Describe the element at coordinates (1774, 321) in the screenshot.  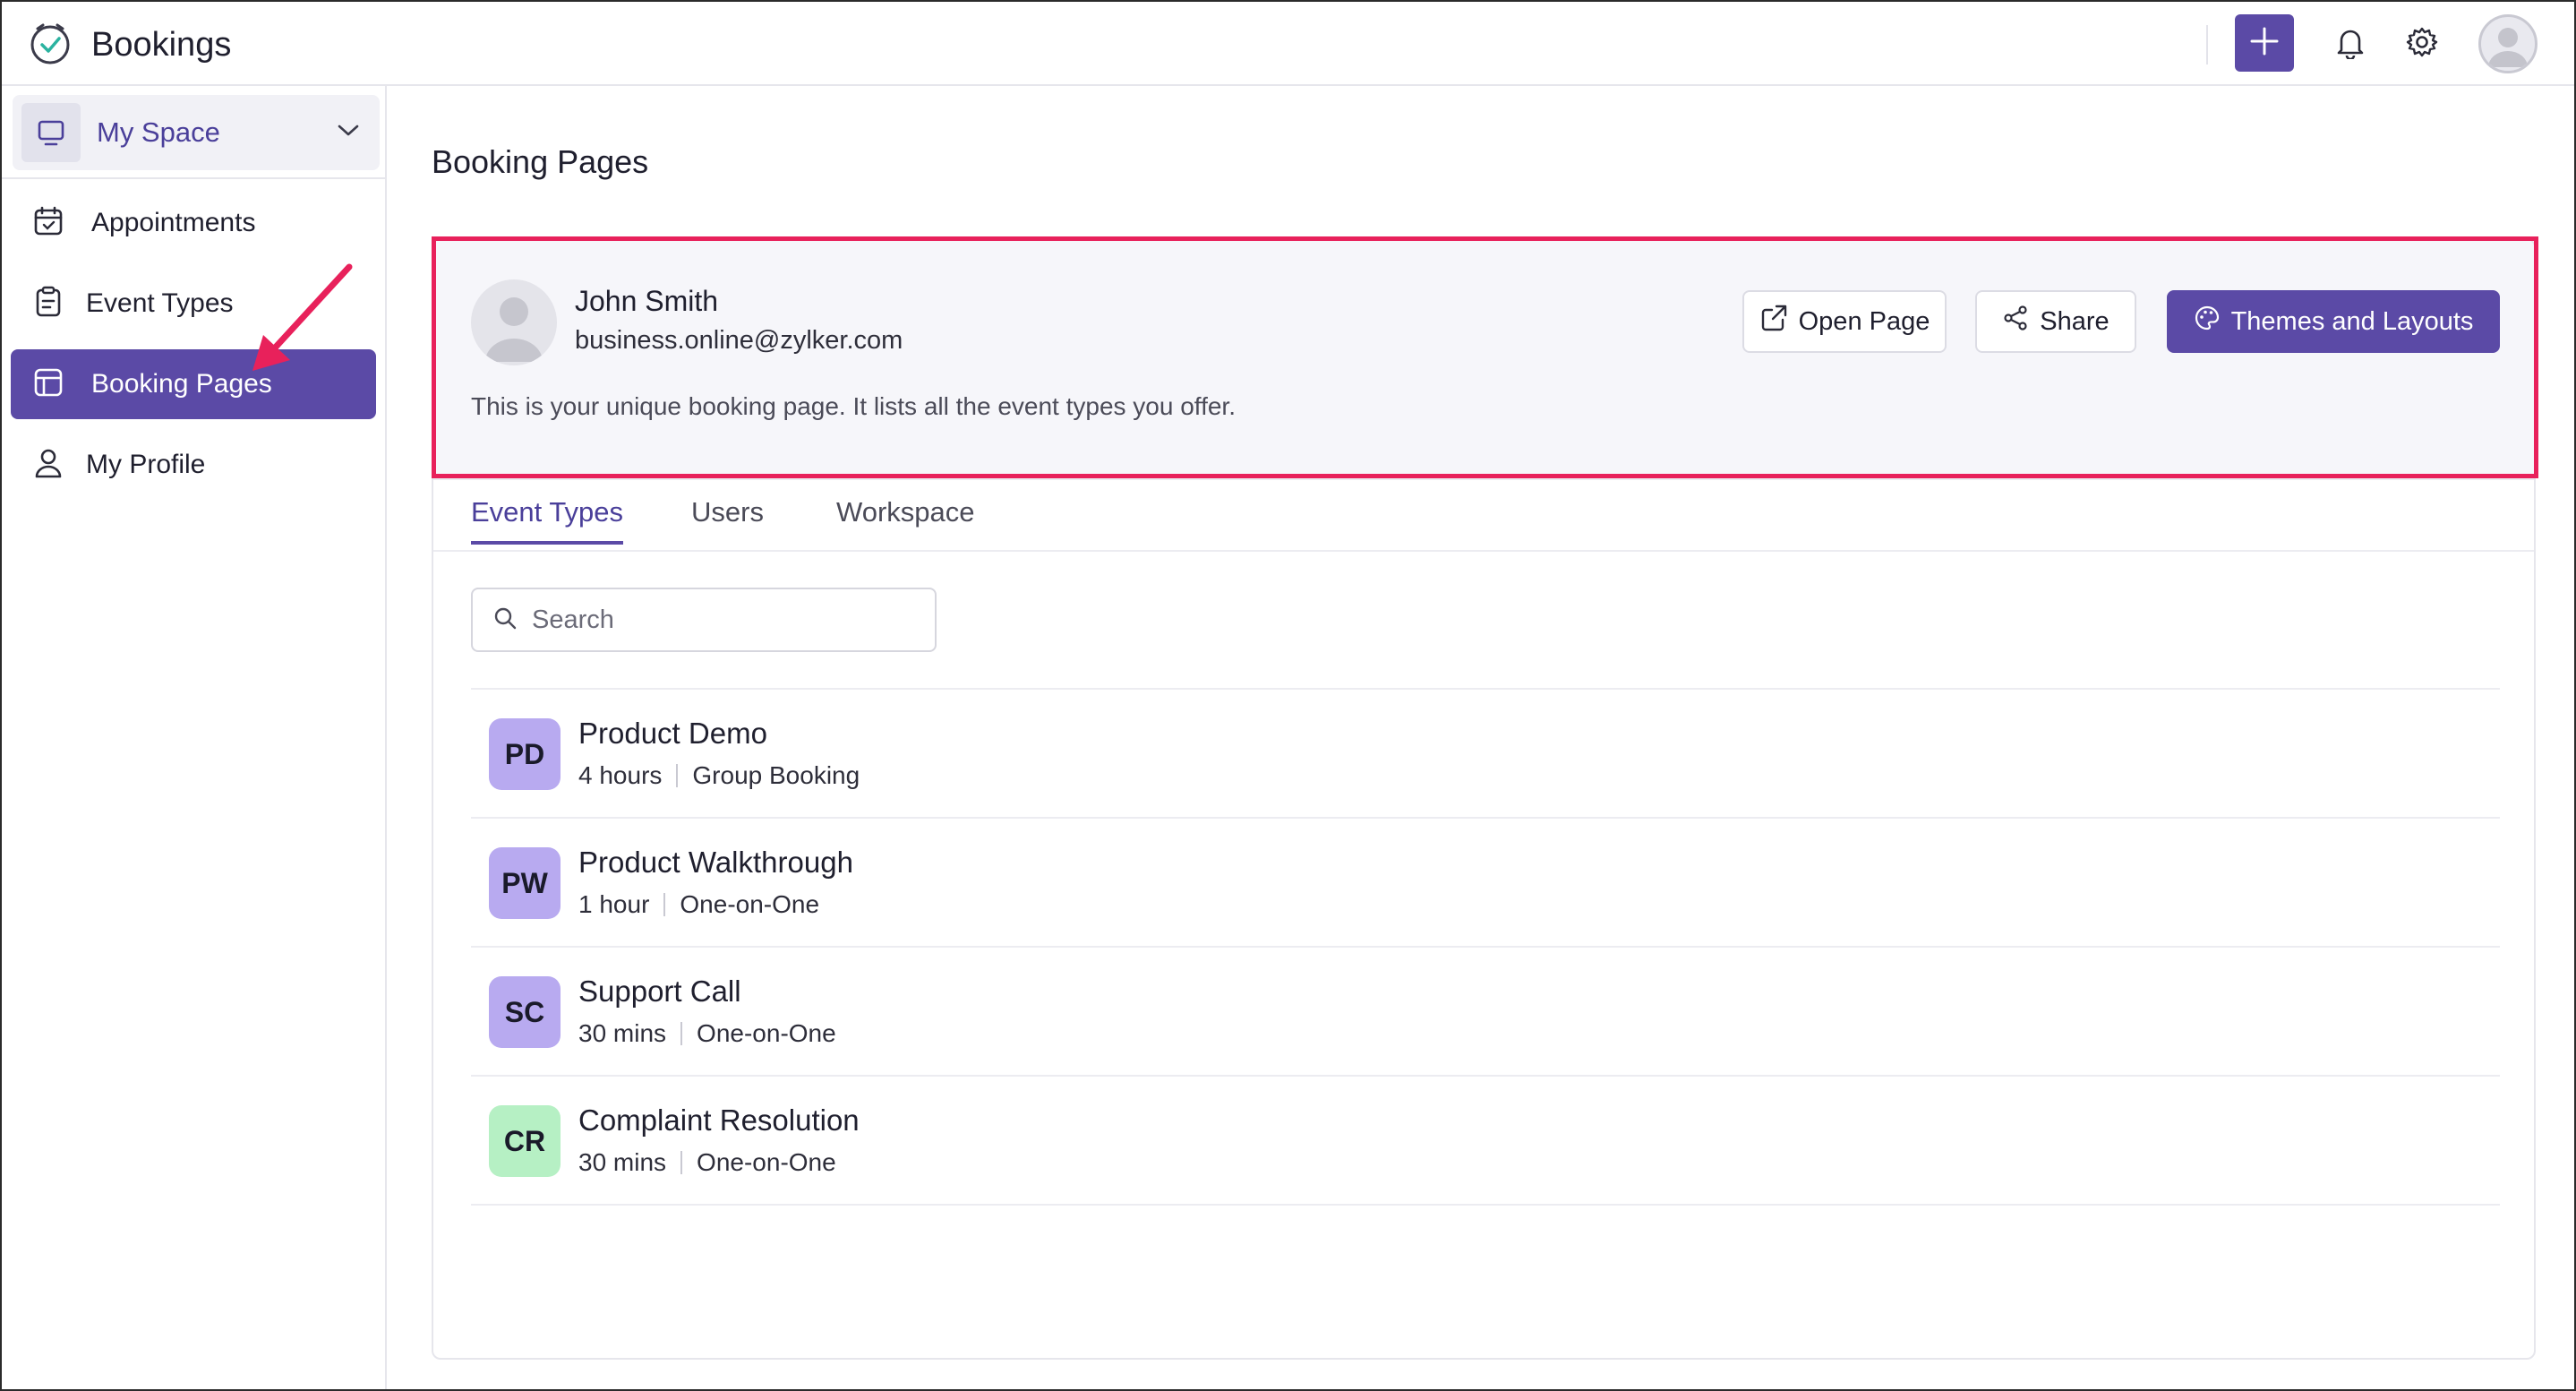
I see `external-link-icon` at that location.